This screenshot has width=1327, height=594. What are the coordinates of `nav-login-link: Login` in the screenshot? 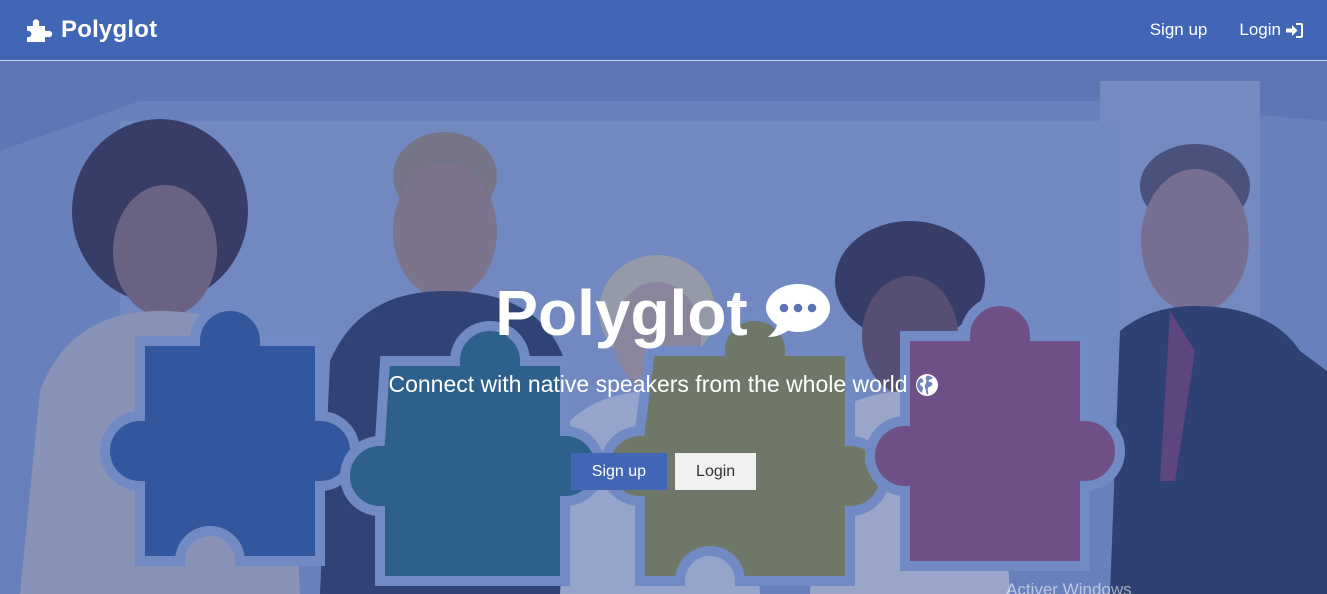 It's located at (1271, 30).